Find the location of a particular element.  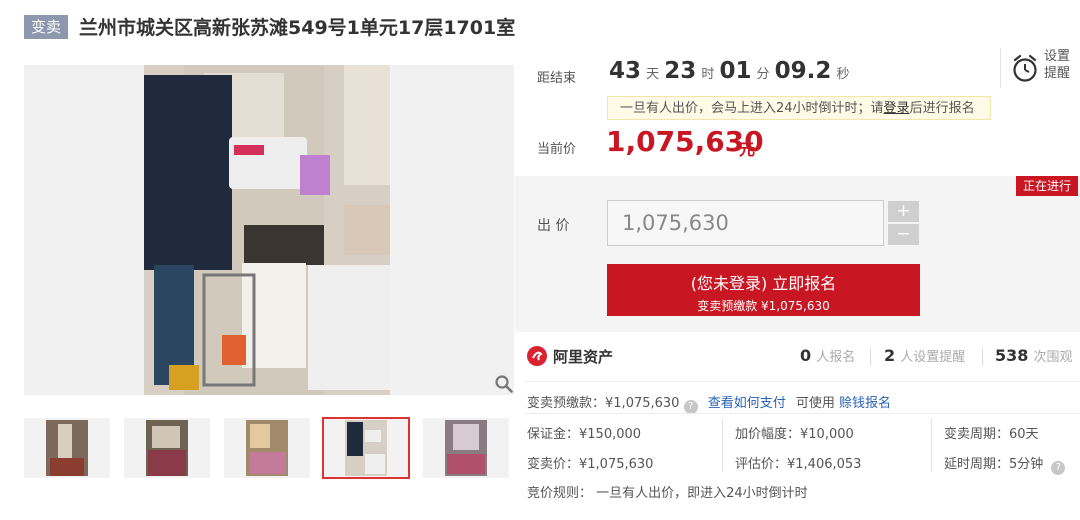

bid-notice: 一旦有人出价，会马上进入24小时倒计时；请登录后进行报名 is located at coordinates (799, 108).